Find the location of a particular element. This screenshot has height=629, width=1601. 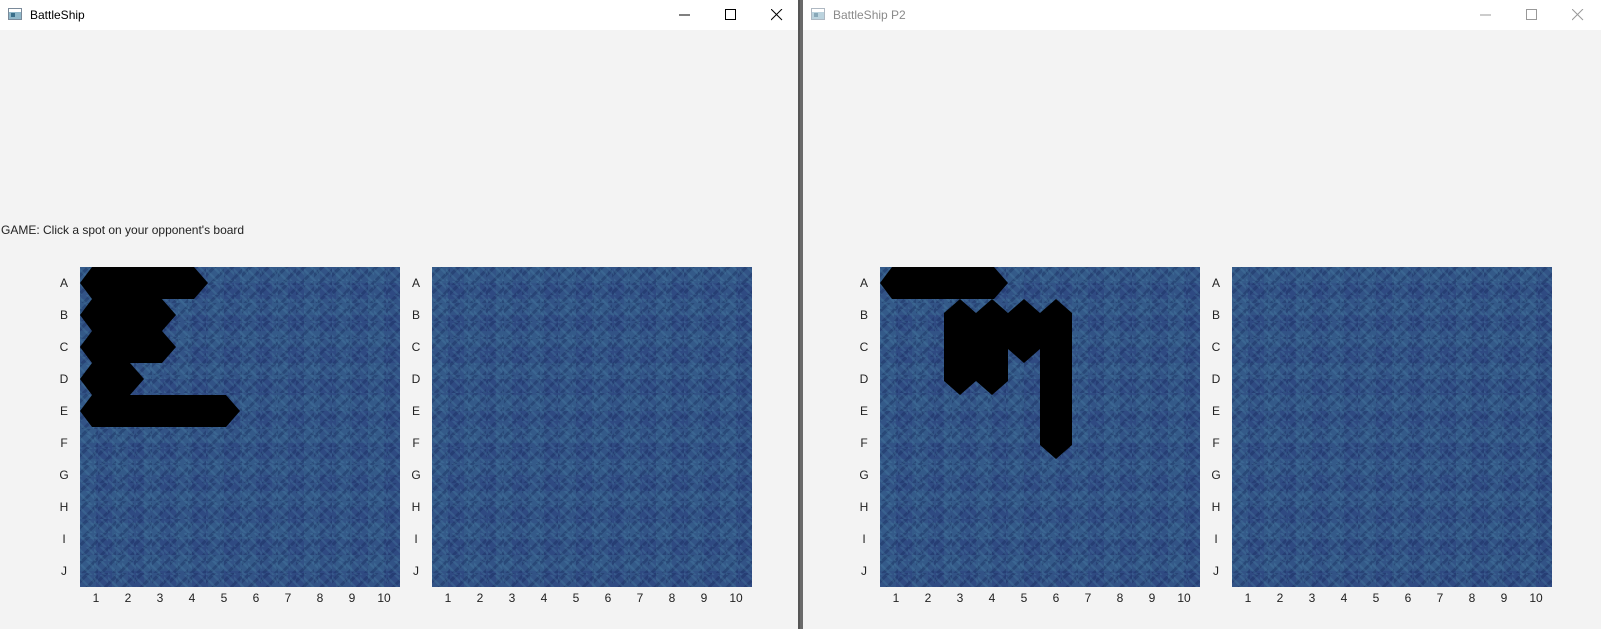

window-title: BattleShip P2 is located at coordinates (869, 15).